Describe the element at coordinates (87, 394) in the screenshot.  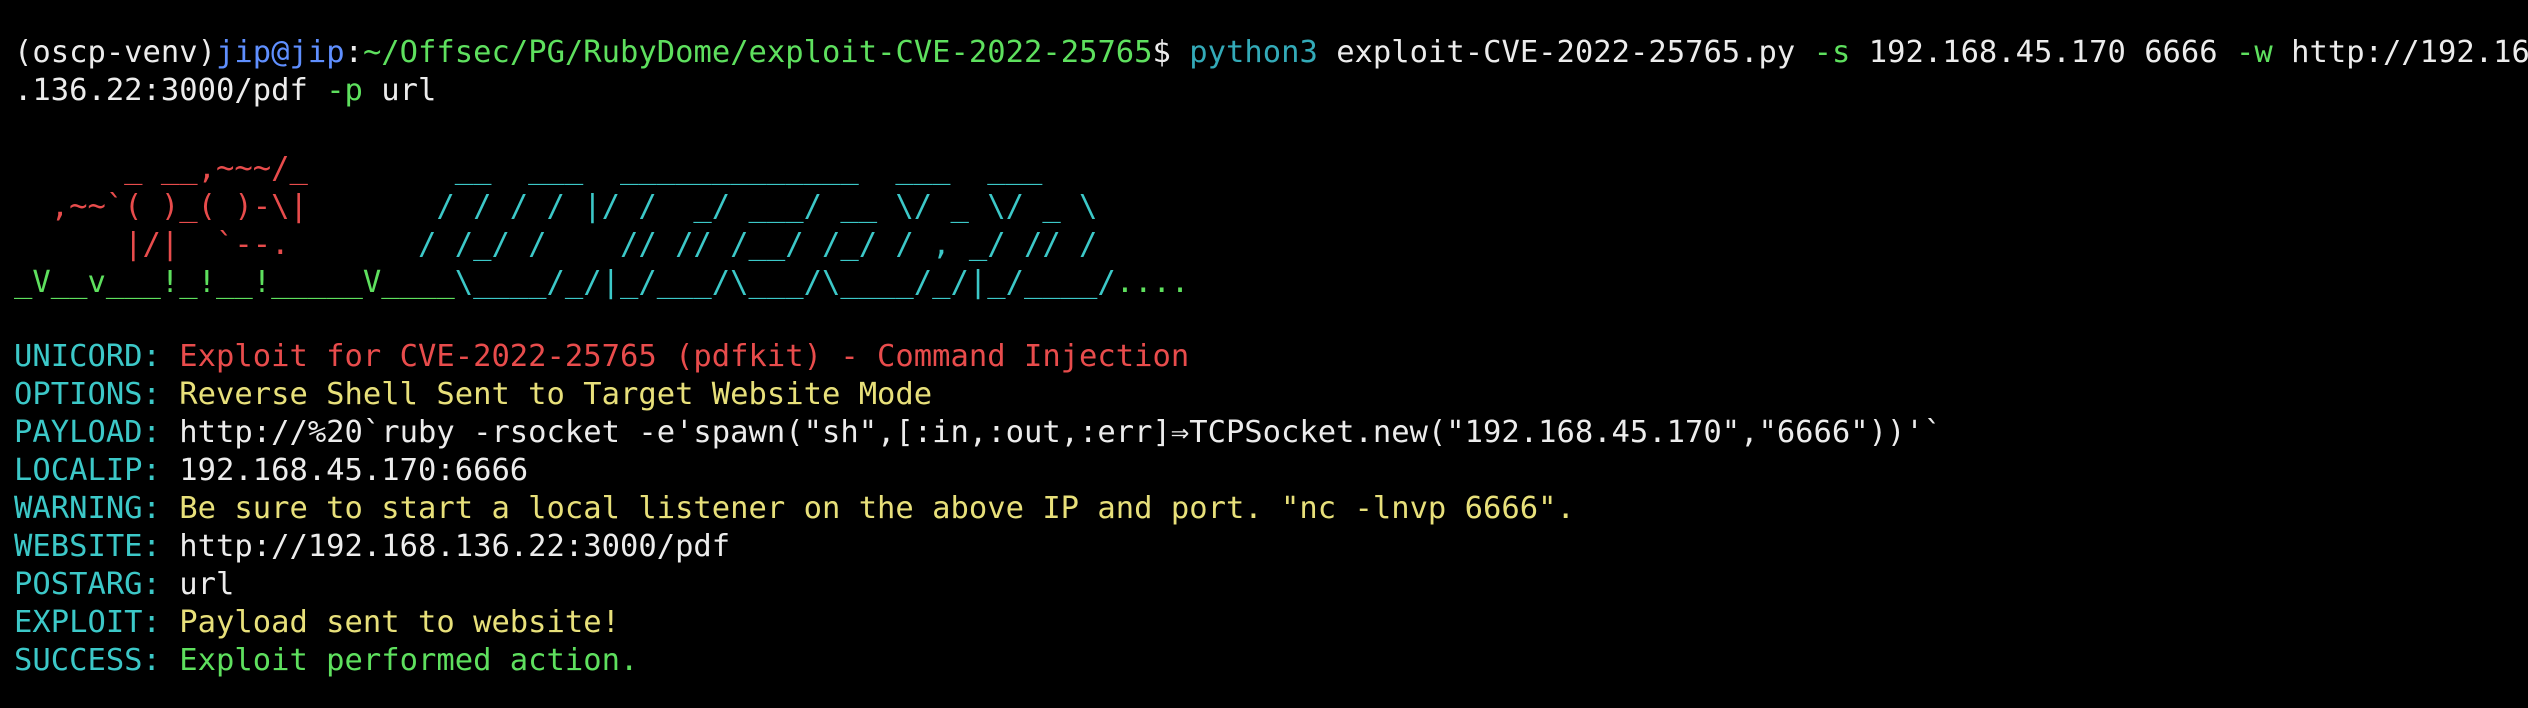
I see `output-label: OPTIONS:` at that location.